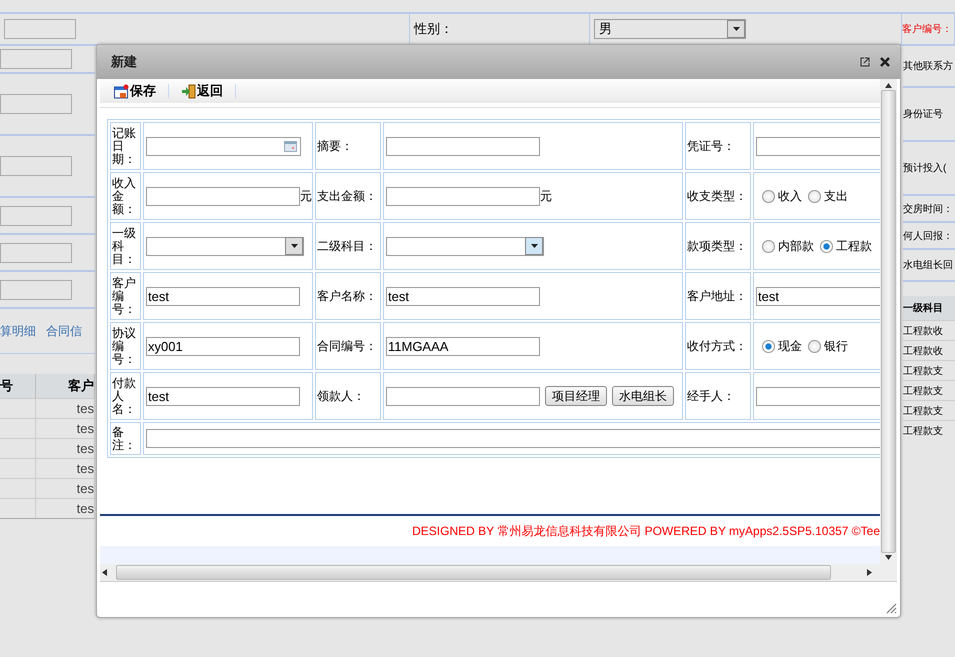 The width and height of the screenshot is (955, 657). Describe the element at coordinates (125, 196) in the screenshot. I see `field-label: 收入金额：` at that location.